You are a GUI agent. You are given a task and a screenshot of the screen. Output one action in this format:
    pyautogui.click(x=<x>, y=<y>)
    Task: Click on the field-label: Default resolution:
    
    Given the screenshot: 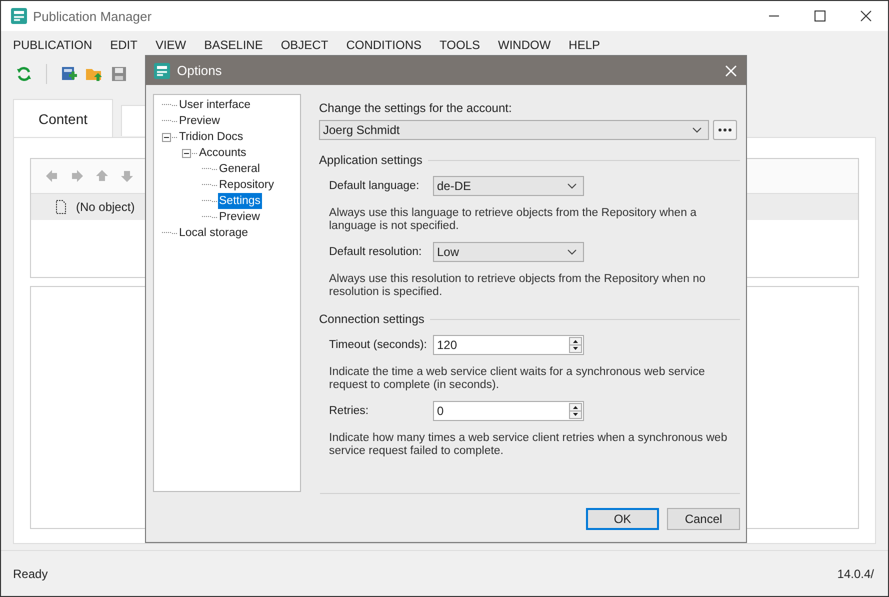 What is the action you would take?
    pyautogui.click(x=376, y=252)
    